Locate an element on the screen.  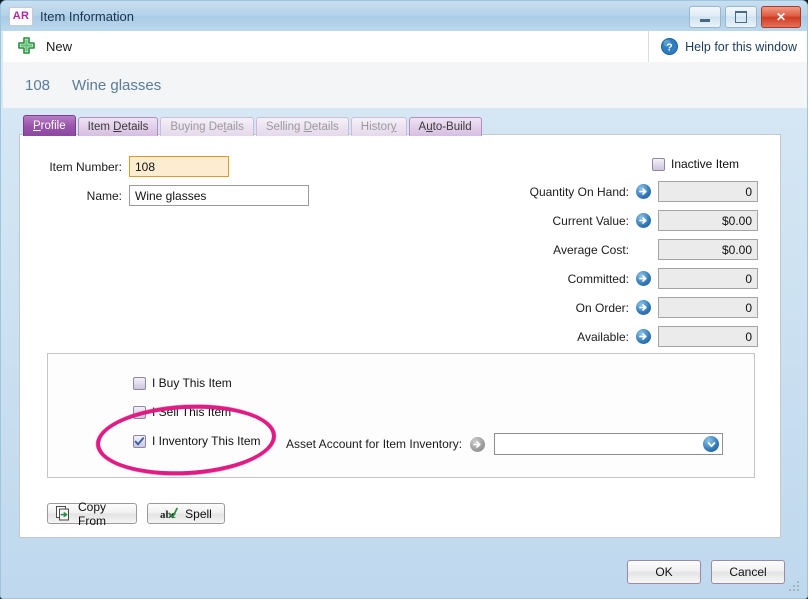
inactive-item-label: Inactive Item is located at coordinates (705, 164).